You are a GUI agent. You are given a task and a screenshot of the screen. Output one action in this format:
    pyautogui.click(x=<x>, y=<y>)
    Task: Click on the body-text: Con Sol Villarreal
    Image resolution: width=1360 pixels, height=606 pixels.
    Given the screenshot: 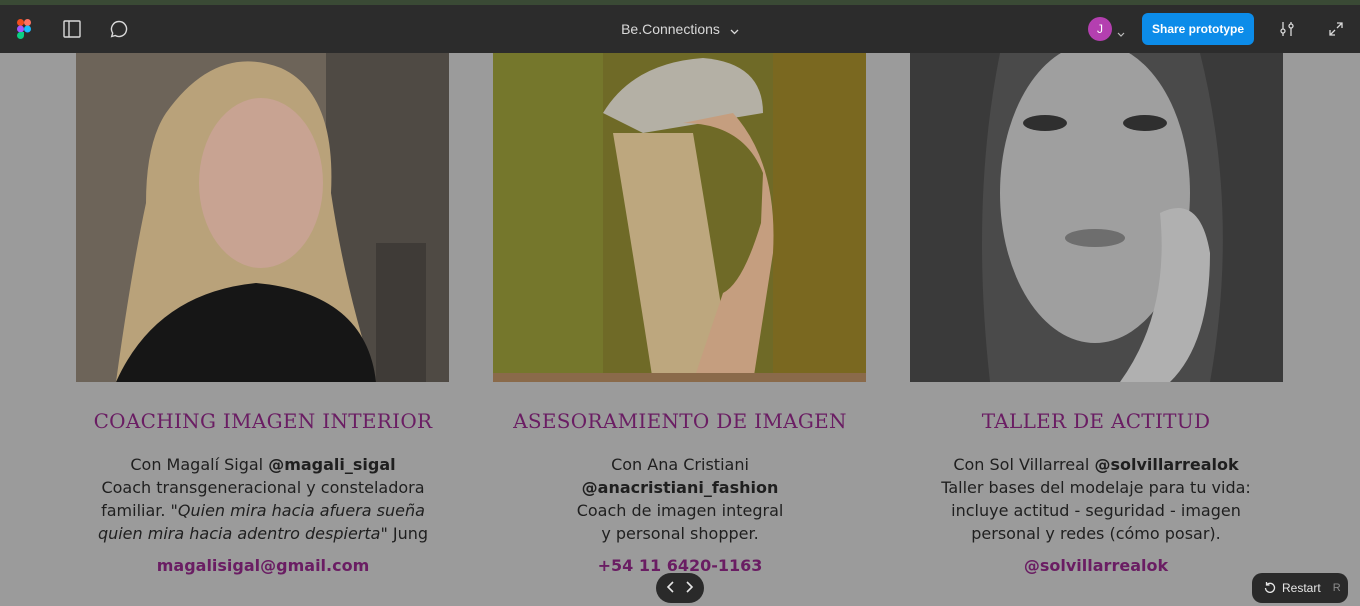 What is the action you would take?
    pyautogui.click(x=1024, y=464)
    